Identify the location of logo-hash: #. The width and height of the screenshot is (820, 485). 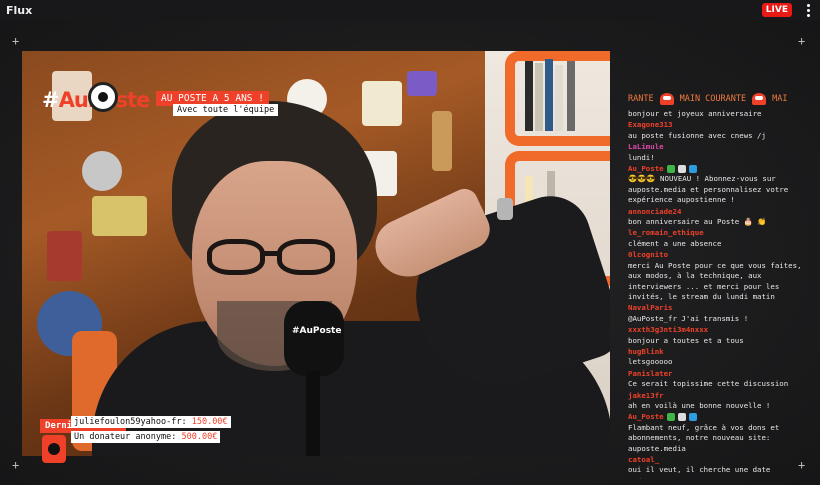
(51, 100).